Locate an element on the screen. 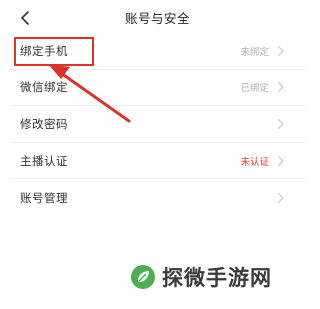 This screenshot has width=320, height=309. row-status: 已绑定 is located at coordinates (254, 89).